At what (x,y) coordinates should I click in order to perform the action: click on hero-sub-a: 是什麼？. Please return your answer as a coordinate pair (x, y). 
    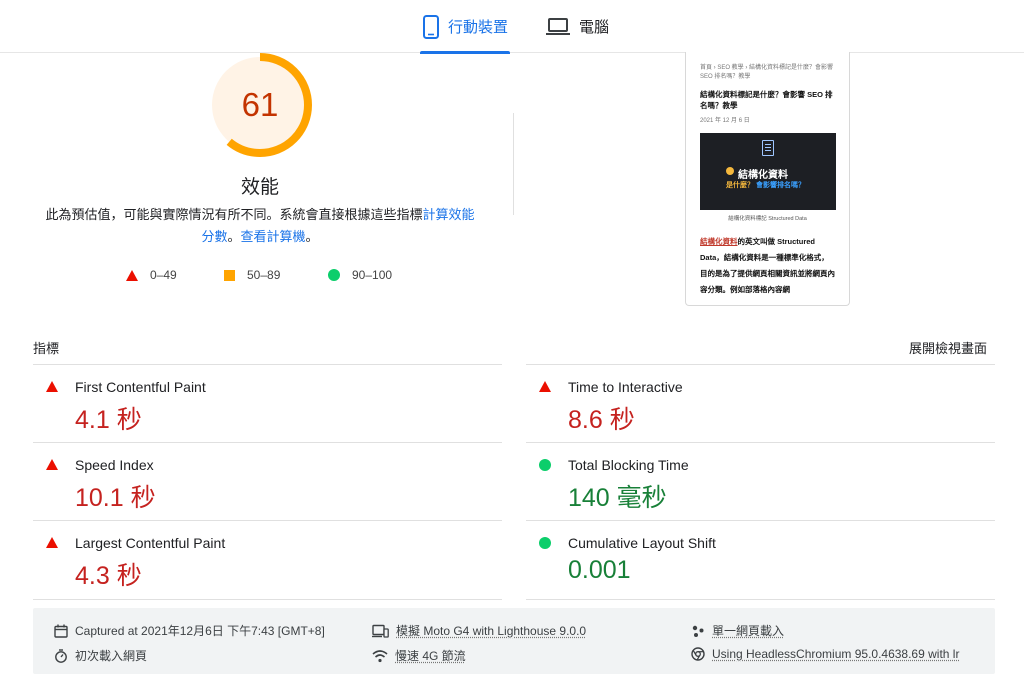
    Looking at the image, I should click on (740, 185).